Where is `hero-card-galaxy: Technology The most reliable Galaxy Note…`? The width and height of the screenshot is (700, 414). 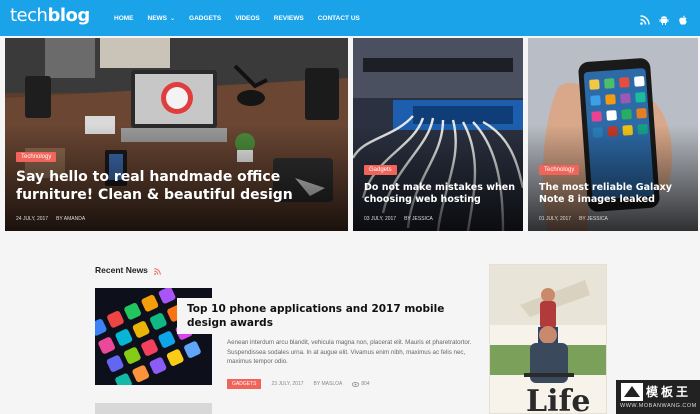
hero-card-galaxy: Technology The most reliable Galaxy Note… is located at coordinates (613, 134).